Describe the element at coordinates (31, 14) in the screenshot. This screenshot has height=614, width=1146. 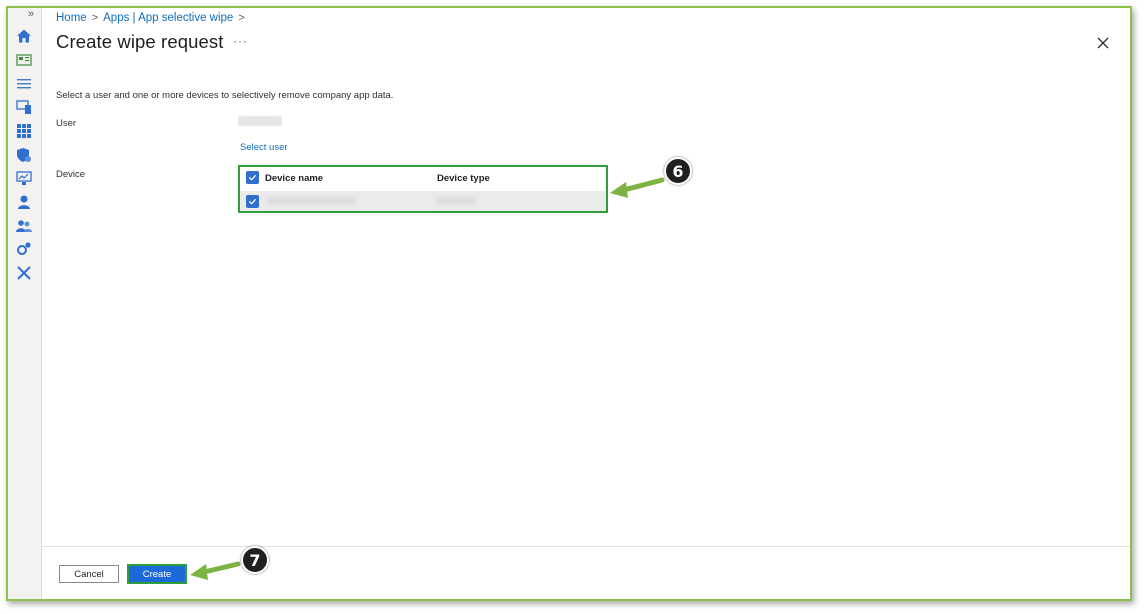
I see `expand-nav-button: »` at that location.